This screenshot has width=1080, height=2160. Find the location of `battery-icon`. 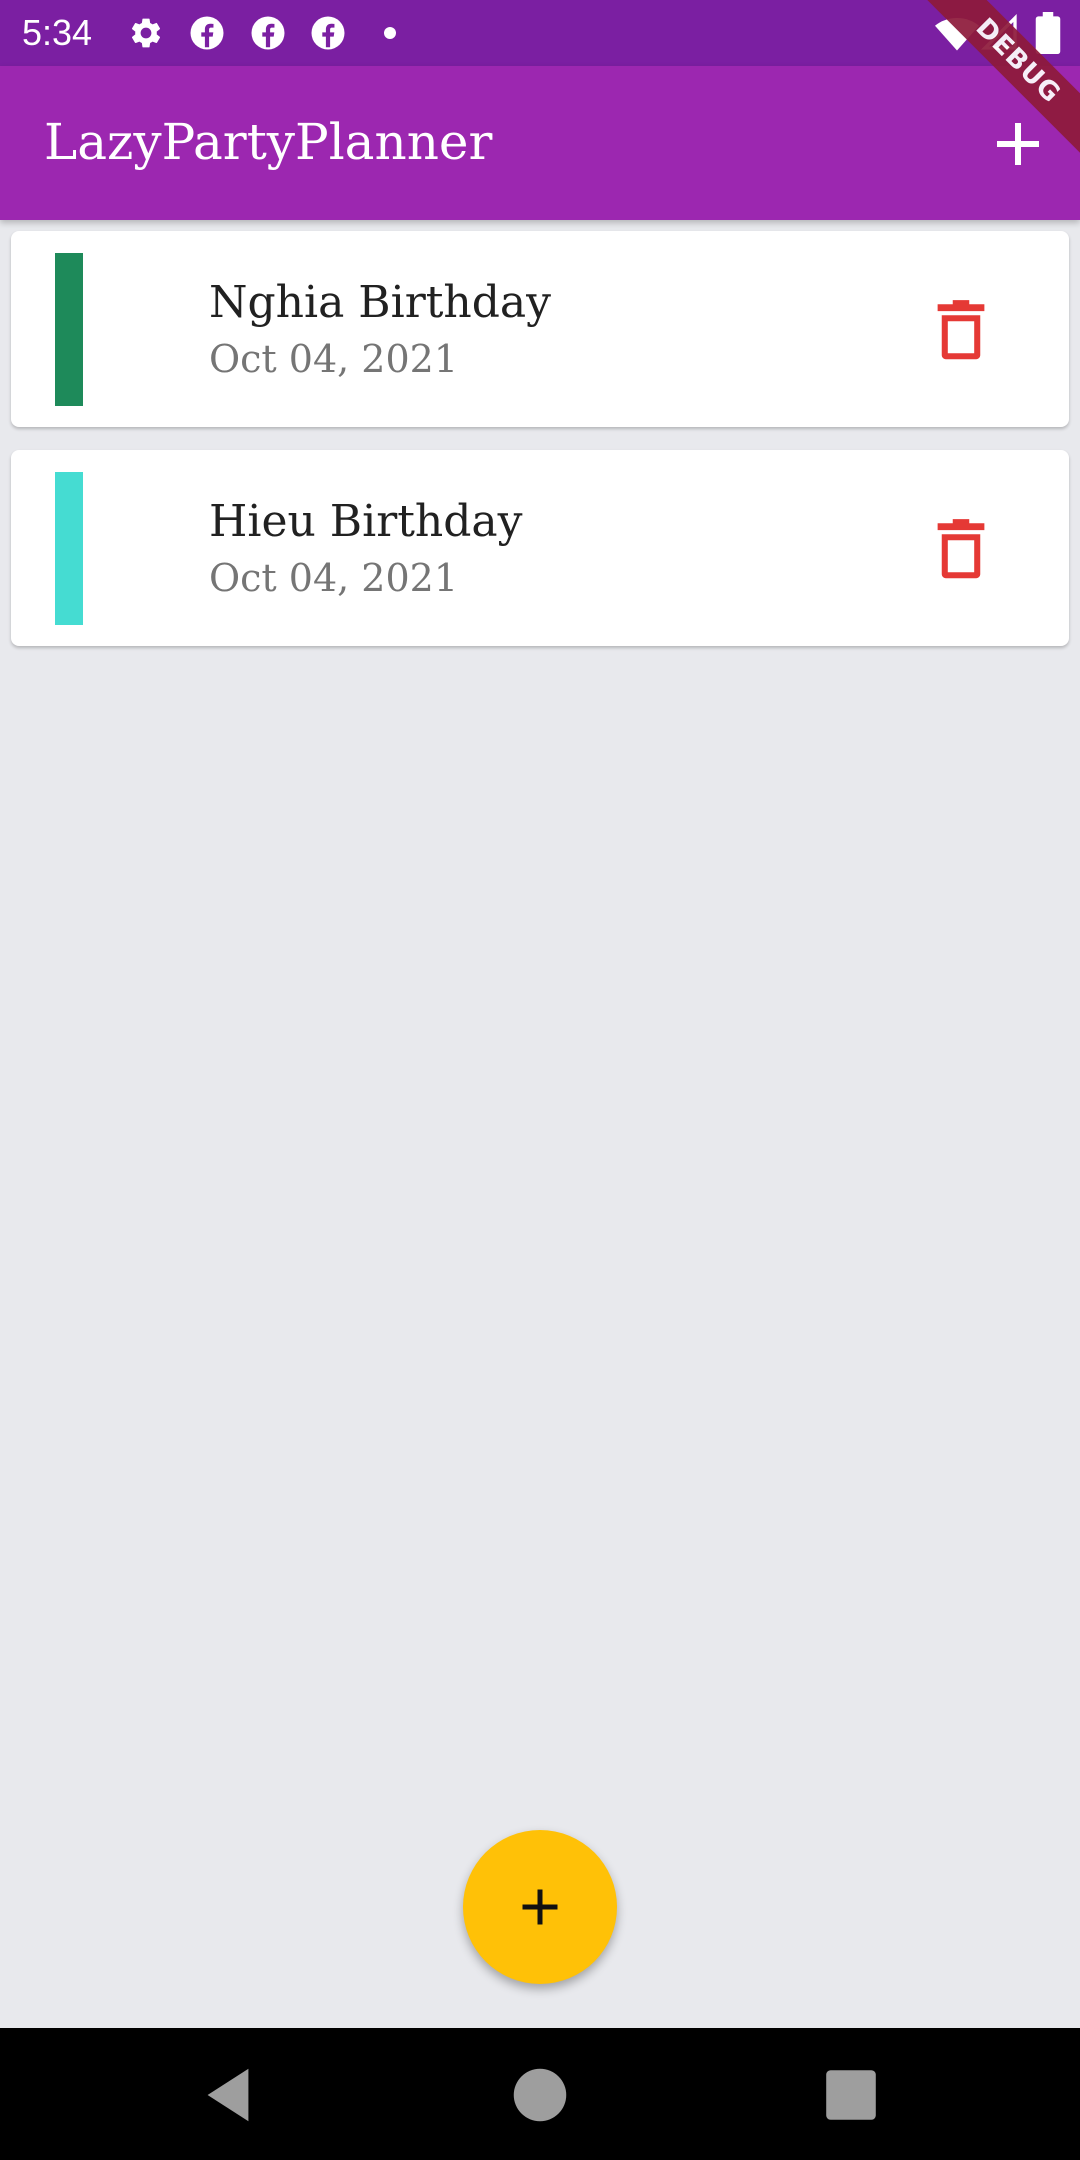

battery-icon is located at coordinates (1048, 33).